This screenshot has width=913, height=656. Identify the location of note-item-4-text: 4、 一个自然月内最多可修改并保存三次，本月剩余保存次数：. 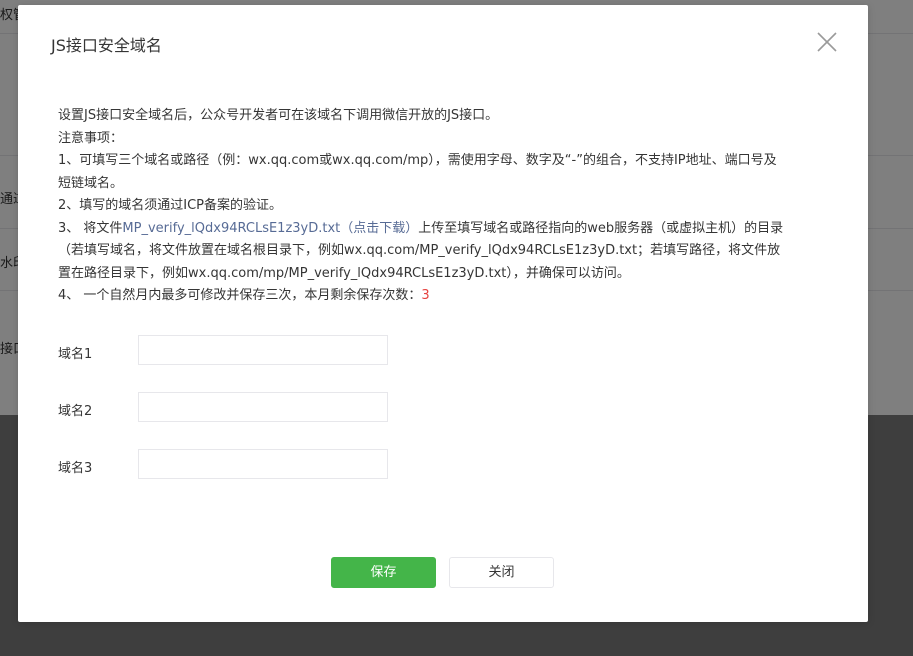
(240, 295).